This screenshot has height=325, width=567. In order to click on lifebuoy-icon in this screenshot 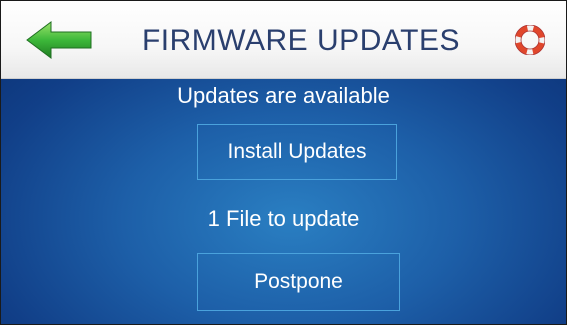, I will do `click(530, 40)`.